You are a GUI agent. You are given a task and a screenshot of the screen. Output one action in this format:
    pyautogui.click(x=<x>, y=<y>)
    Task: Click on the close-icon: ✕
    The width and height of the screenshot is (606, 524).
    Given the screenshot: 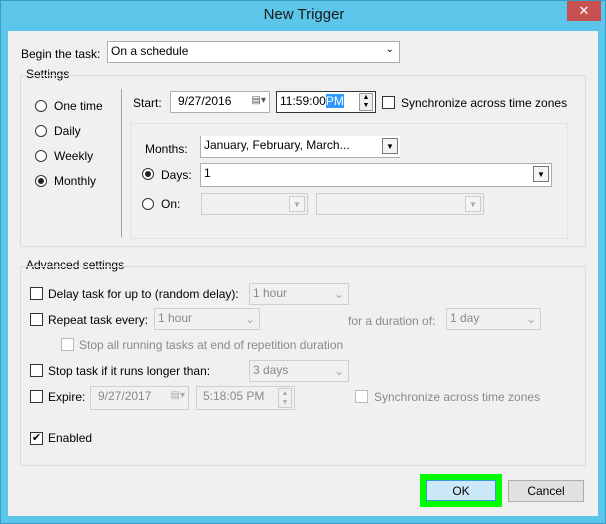 What is the action you would take?
    pyautogui.click(x=584, y=10)
    